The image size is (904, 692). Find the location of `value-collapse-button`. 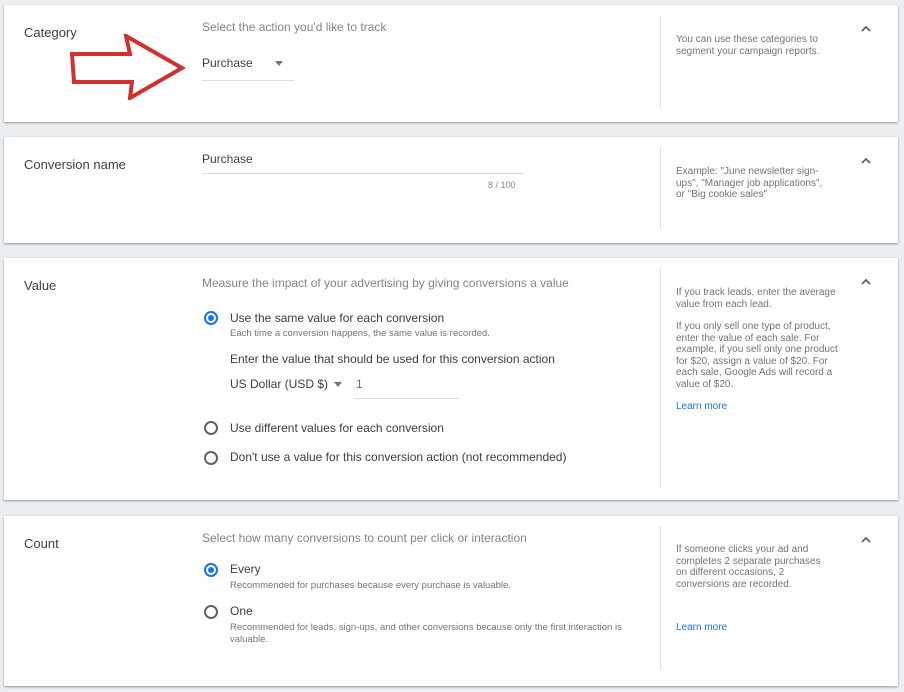

value-collapse-button is located at coordinates (866, 282).